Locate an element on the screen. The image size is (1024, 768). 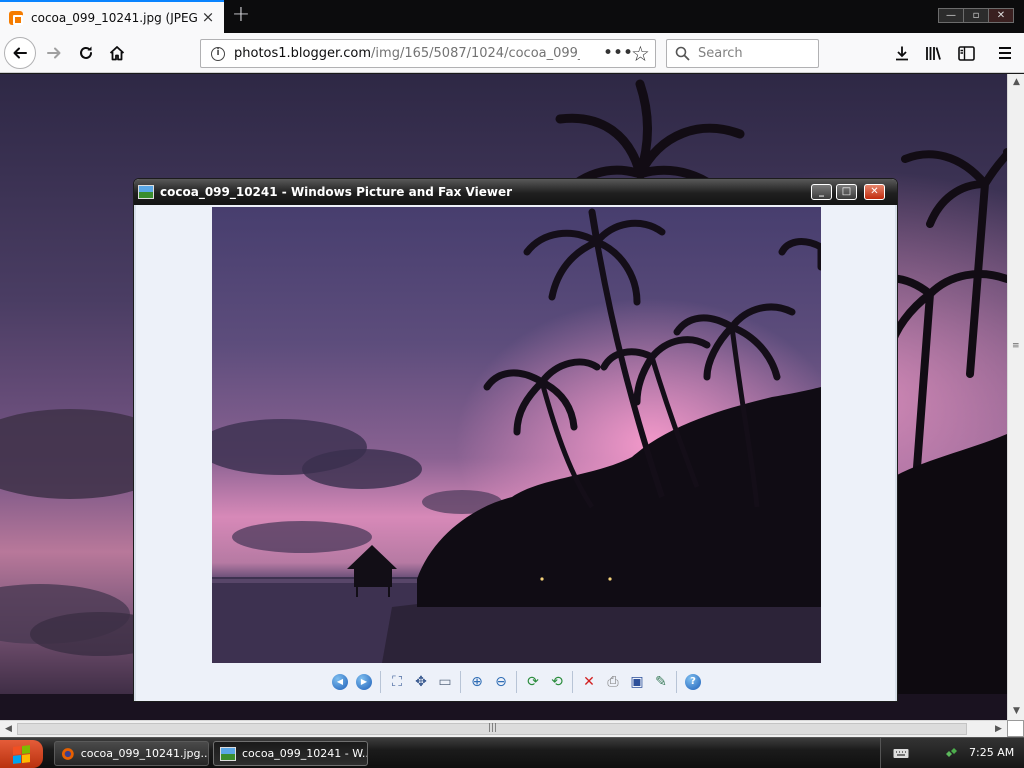
system-tray: 7:25 AM is located at coordinates (952, 753).